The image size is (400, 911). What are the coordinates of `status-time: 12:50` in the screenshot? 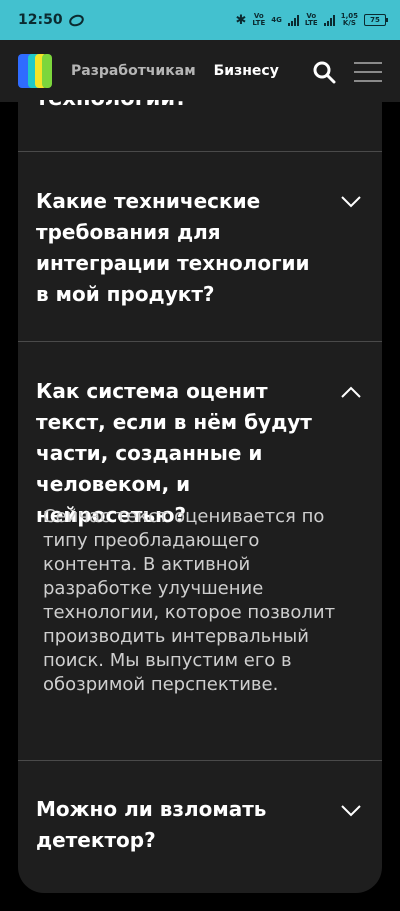 It's located at (40, 20).